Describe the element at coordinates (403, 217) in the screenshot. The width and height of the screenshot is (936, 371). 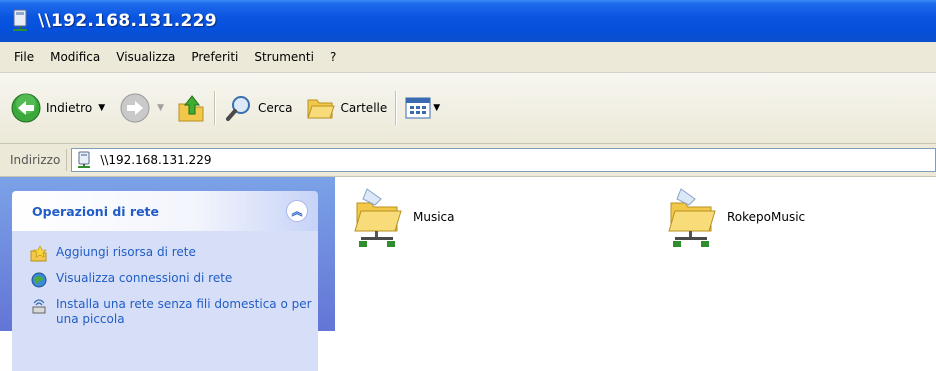
I see `share-item-musica: Musica` at that location.